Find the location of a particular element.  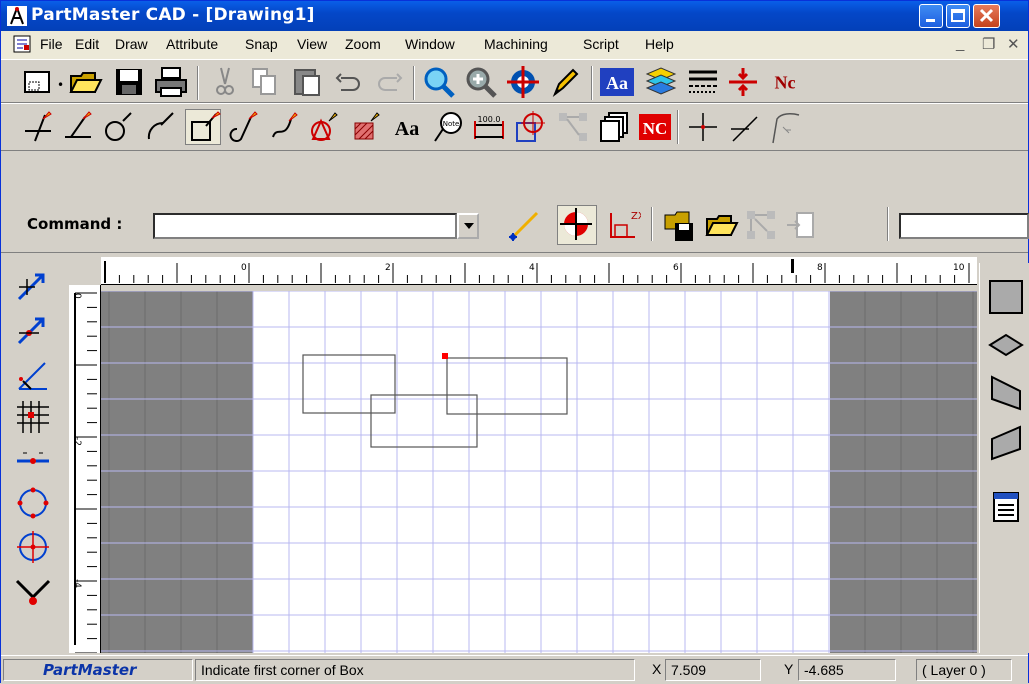

dimension-linear-button: 100.0 is located at coordinates (489, 127).